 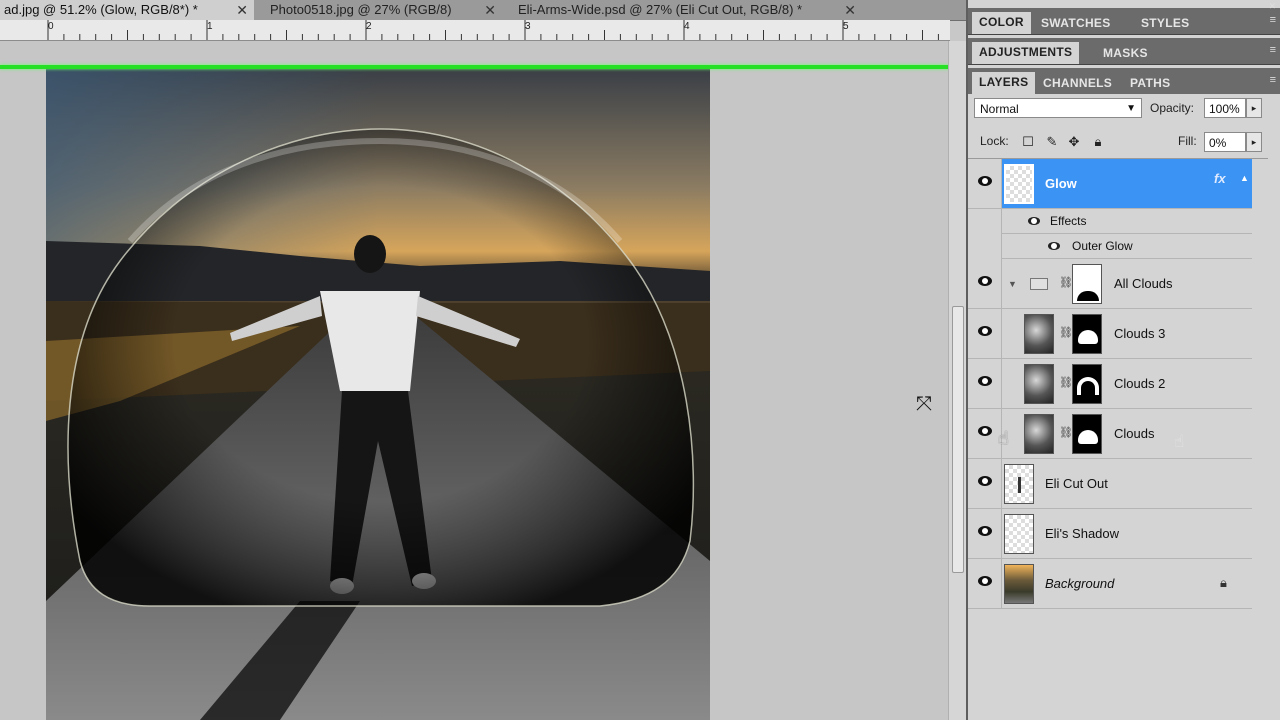 I want to click on vertical-scrollbar, so click(x=957, y=380).